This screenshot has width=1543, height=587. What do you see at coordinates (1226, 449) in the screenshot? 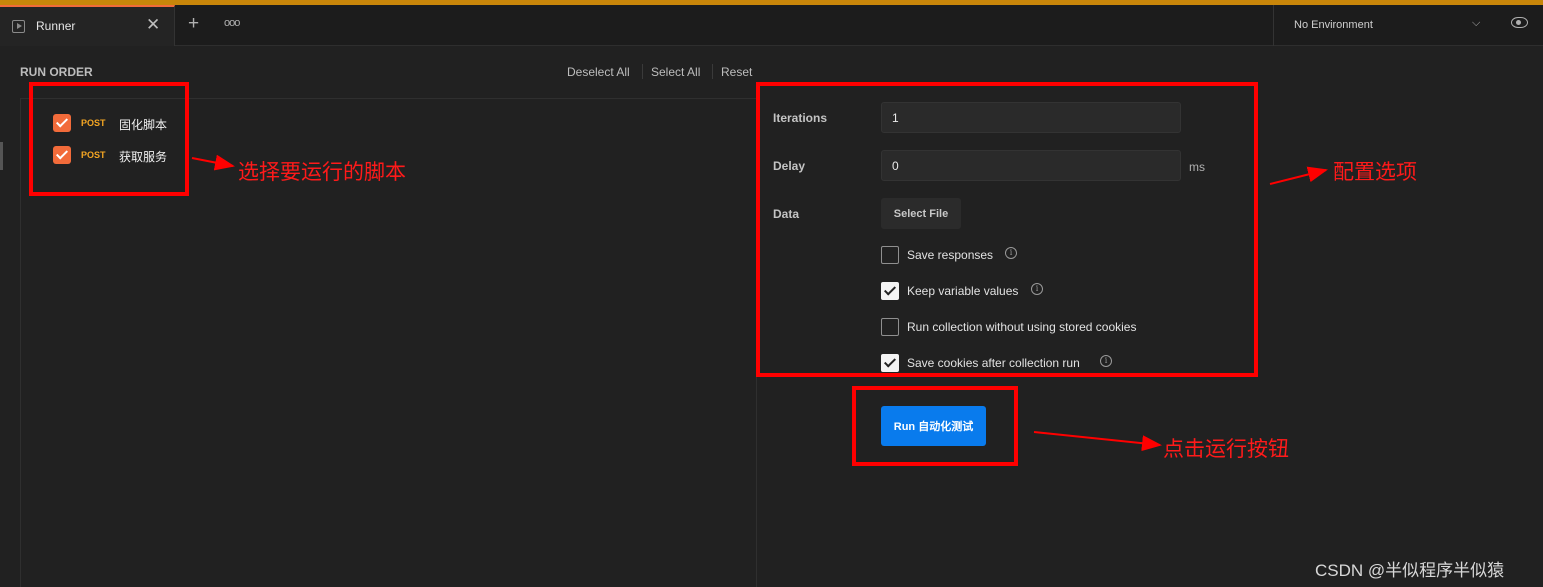
I see `annotation-click-run: 点击运行按钮` at bounding box center [1226, 449].